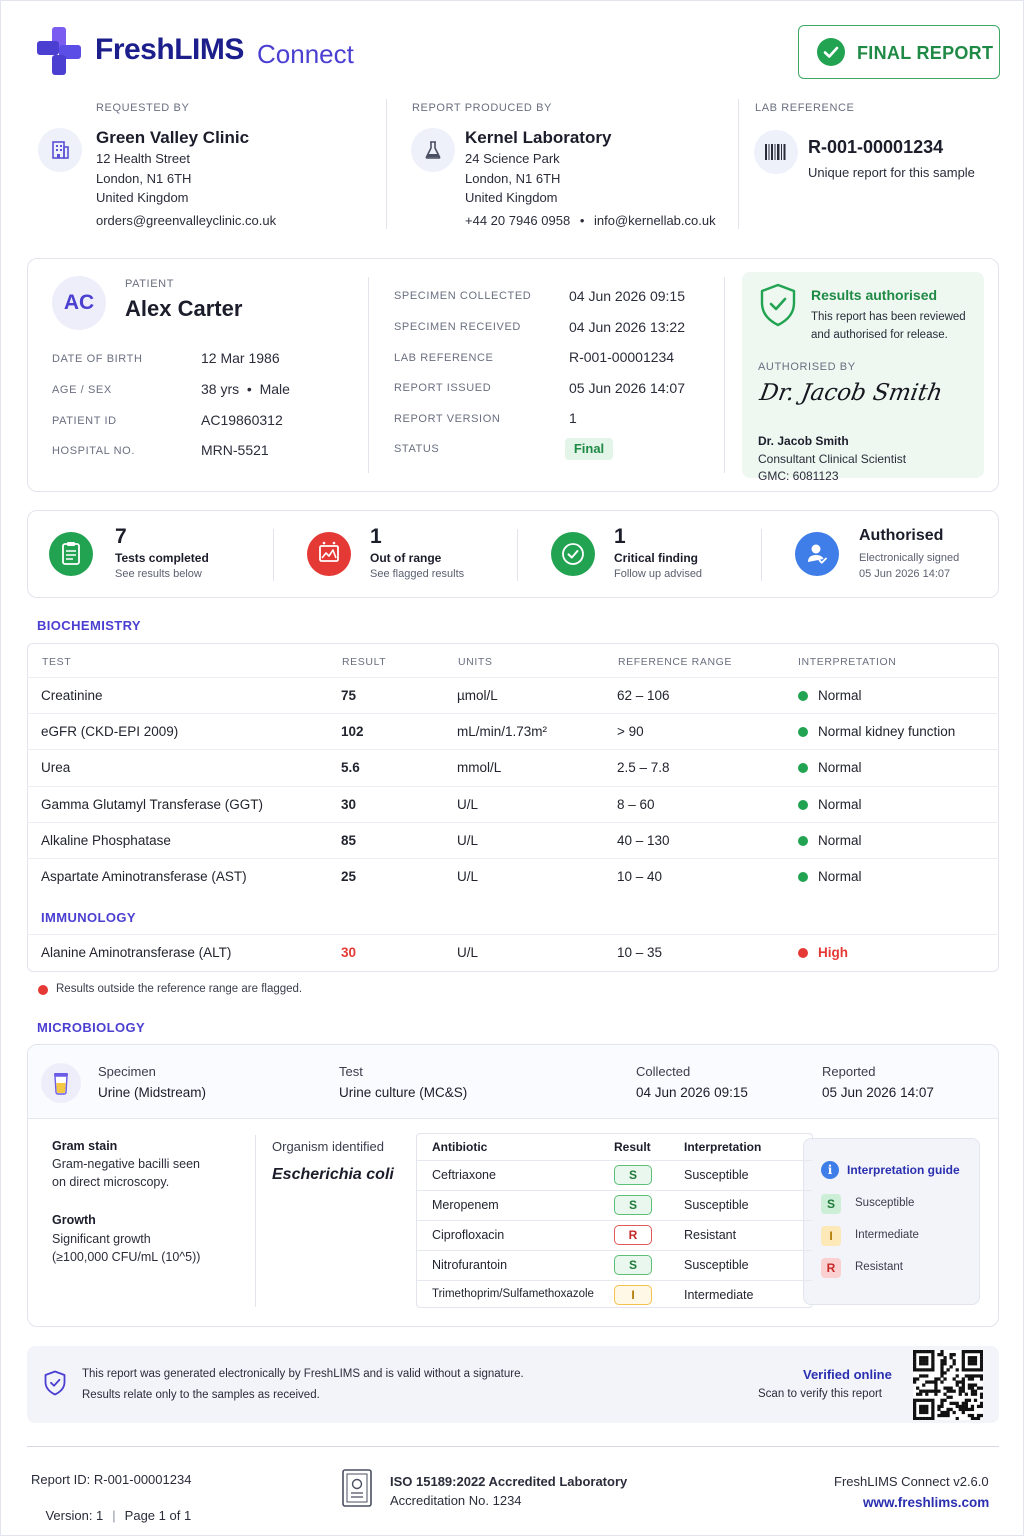 Image resolution: width=1024 pixels, height=1536 pixels. Describe the element at coordinates (136, 952) in the screenshot. I see `test-name: Alanine Aminotransferase (ALT)` at that location.